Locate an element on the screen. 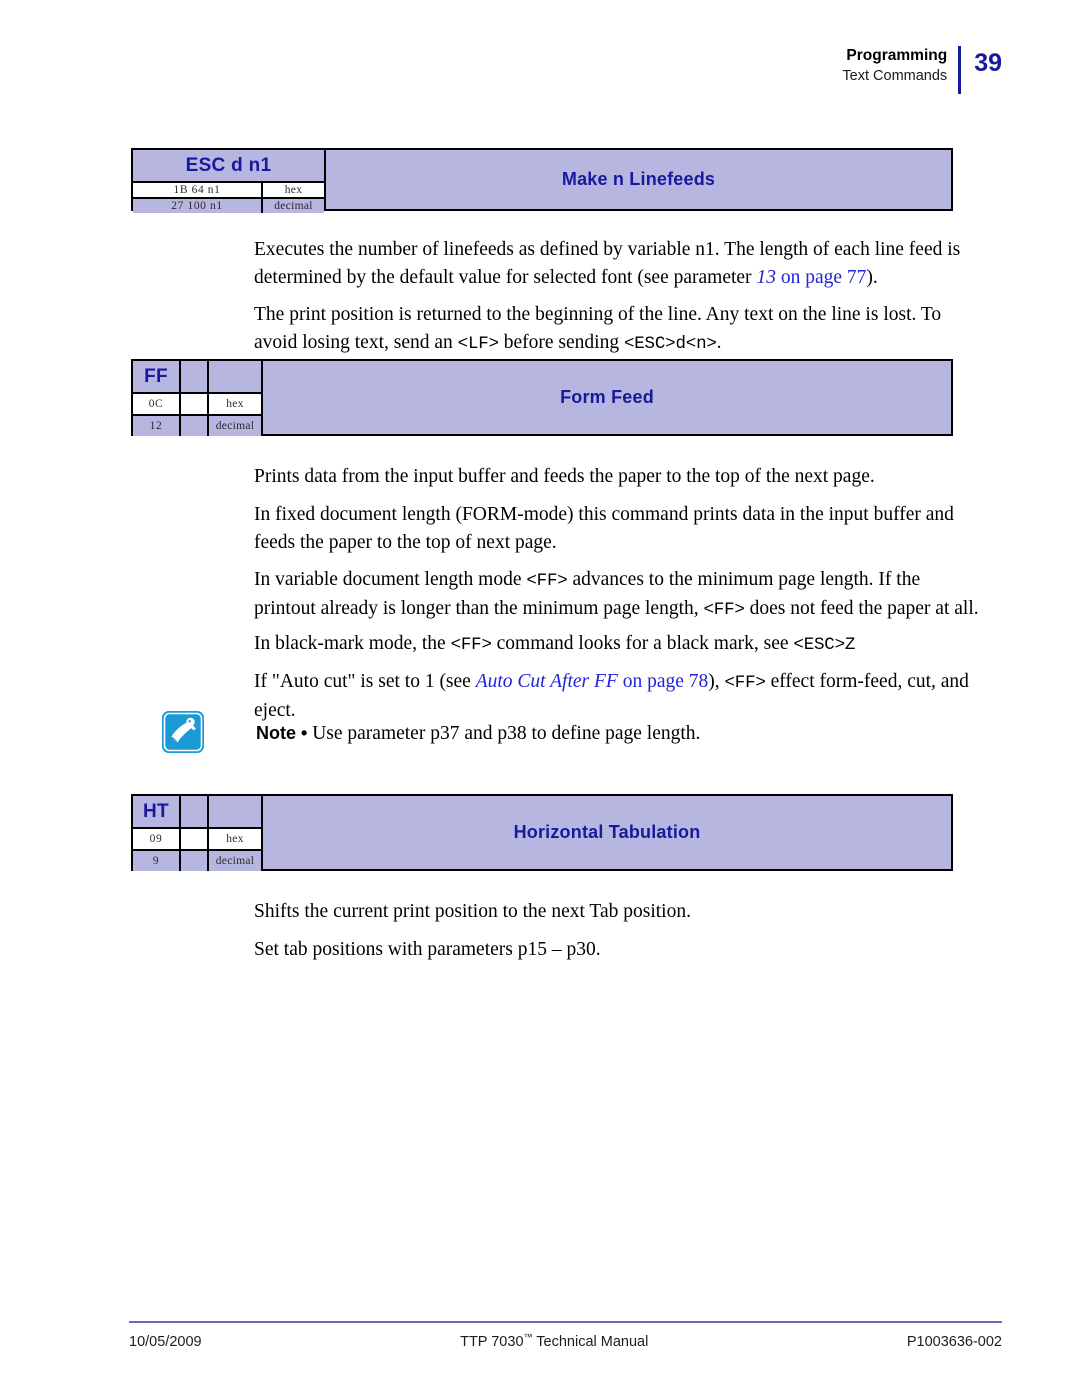 Image resolution: width=1080 pixels, height=1397 pixels. text-segment: In variable document length mode is located at coordinates (390, 579).